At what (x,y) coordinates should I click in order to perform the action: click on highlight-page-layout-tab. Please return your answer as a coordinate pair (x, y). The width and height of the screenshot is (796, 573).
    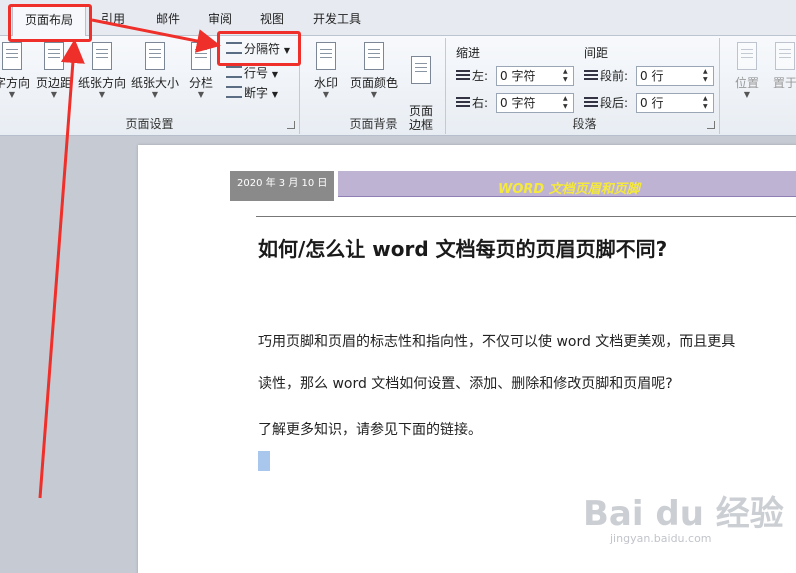
    Looking at the image, I should click on (50, 23).